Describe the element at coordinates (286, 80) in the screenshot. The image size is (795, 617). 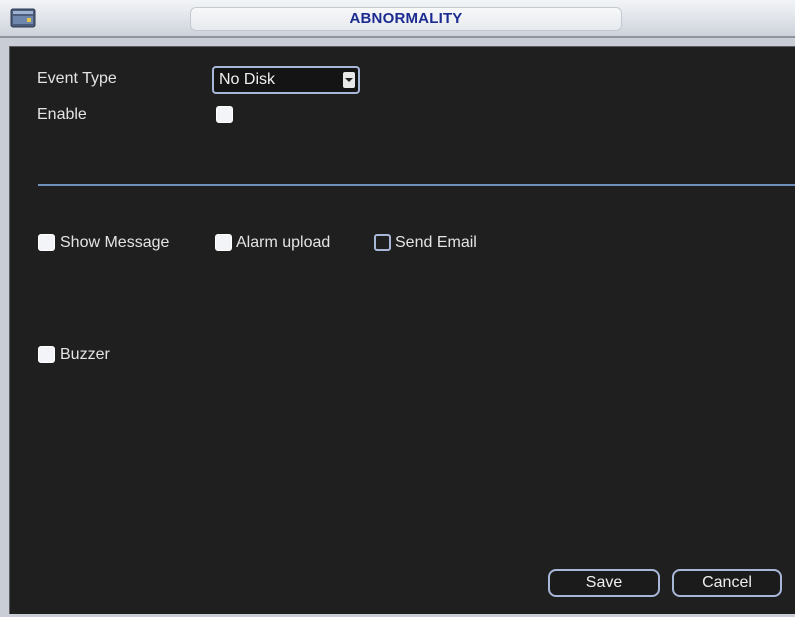
I see `event-type-dropdown: No Disk` at that location.